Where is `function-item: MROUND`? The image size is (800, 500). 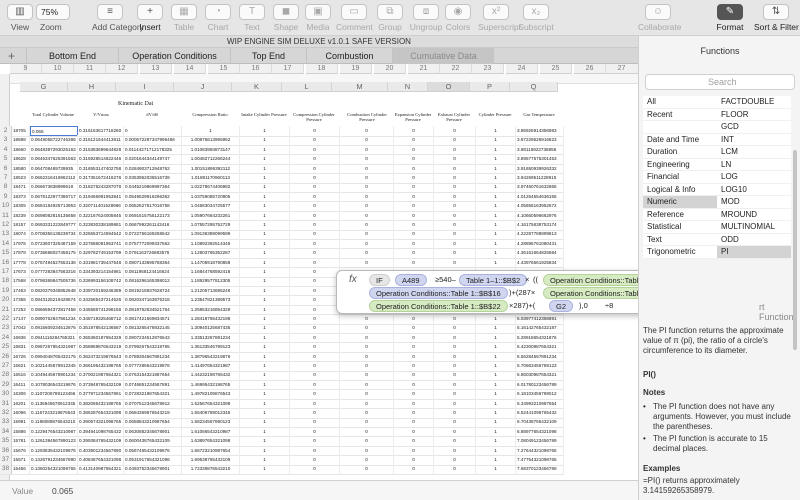 function-item: MROUND is located at coordinates (754, 214).